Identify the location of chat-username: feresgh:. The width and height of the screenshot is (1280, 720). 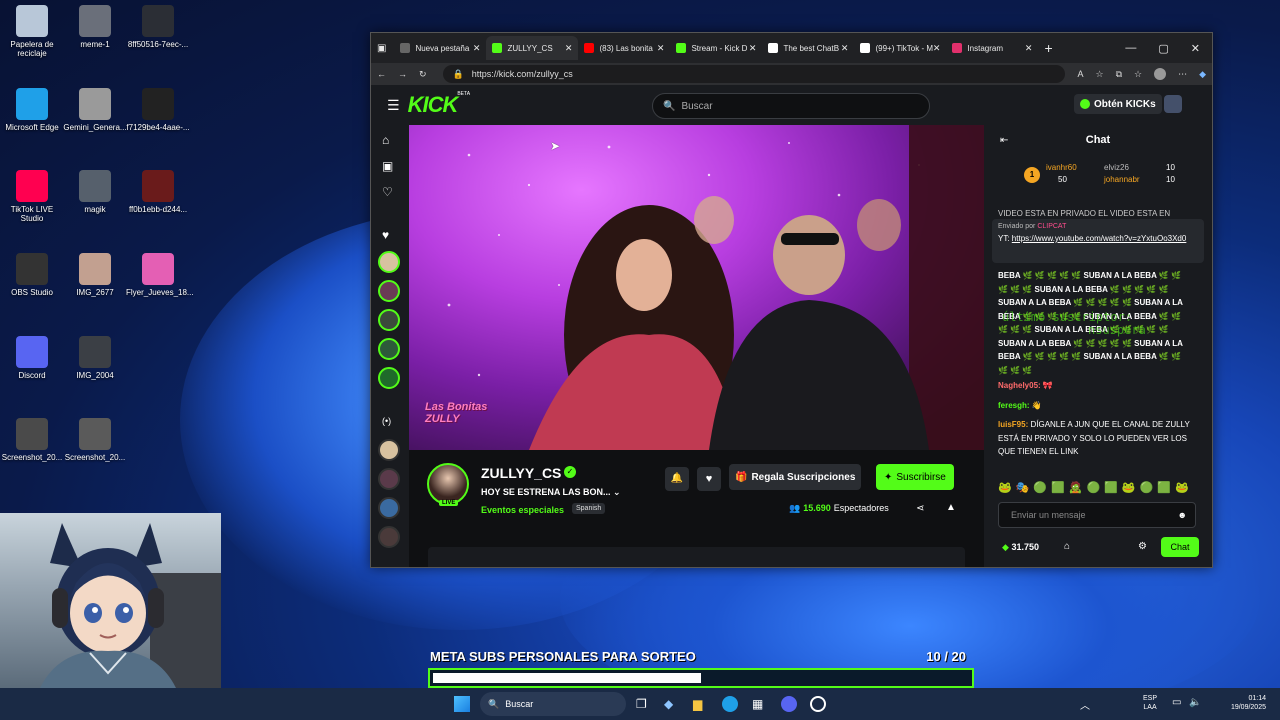
(1014, 405).